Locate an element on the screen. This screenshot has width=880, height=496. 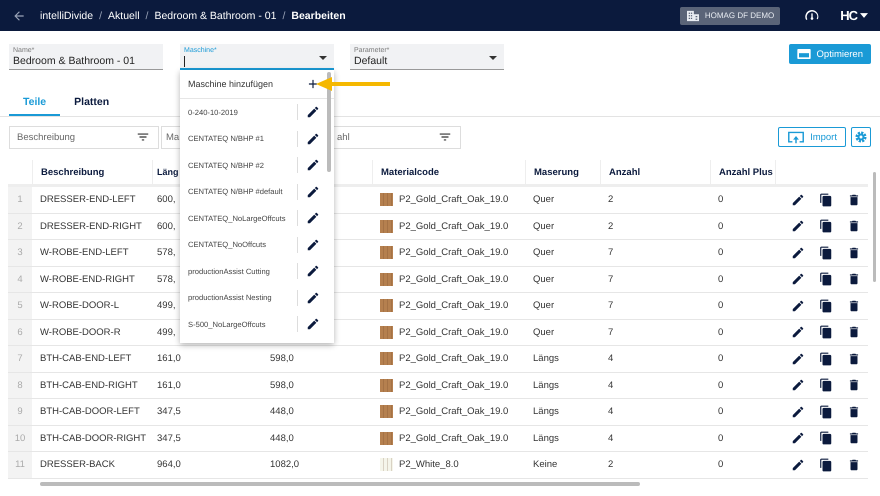
table-cell-text: Quer is located at coordinates (544, 200).